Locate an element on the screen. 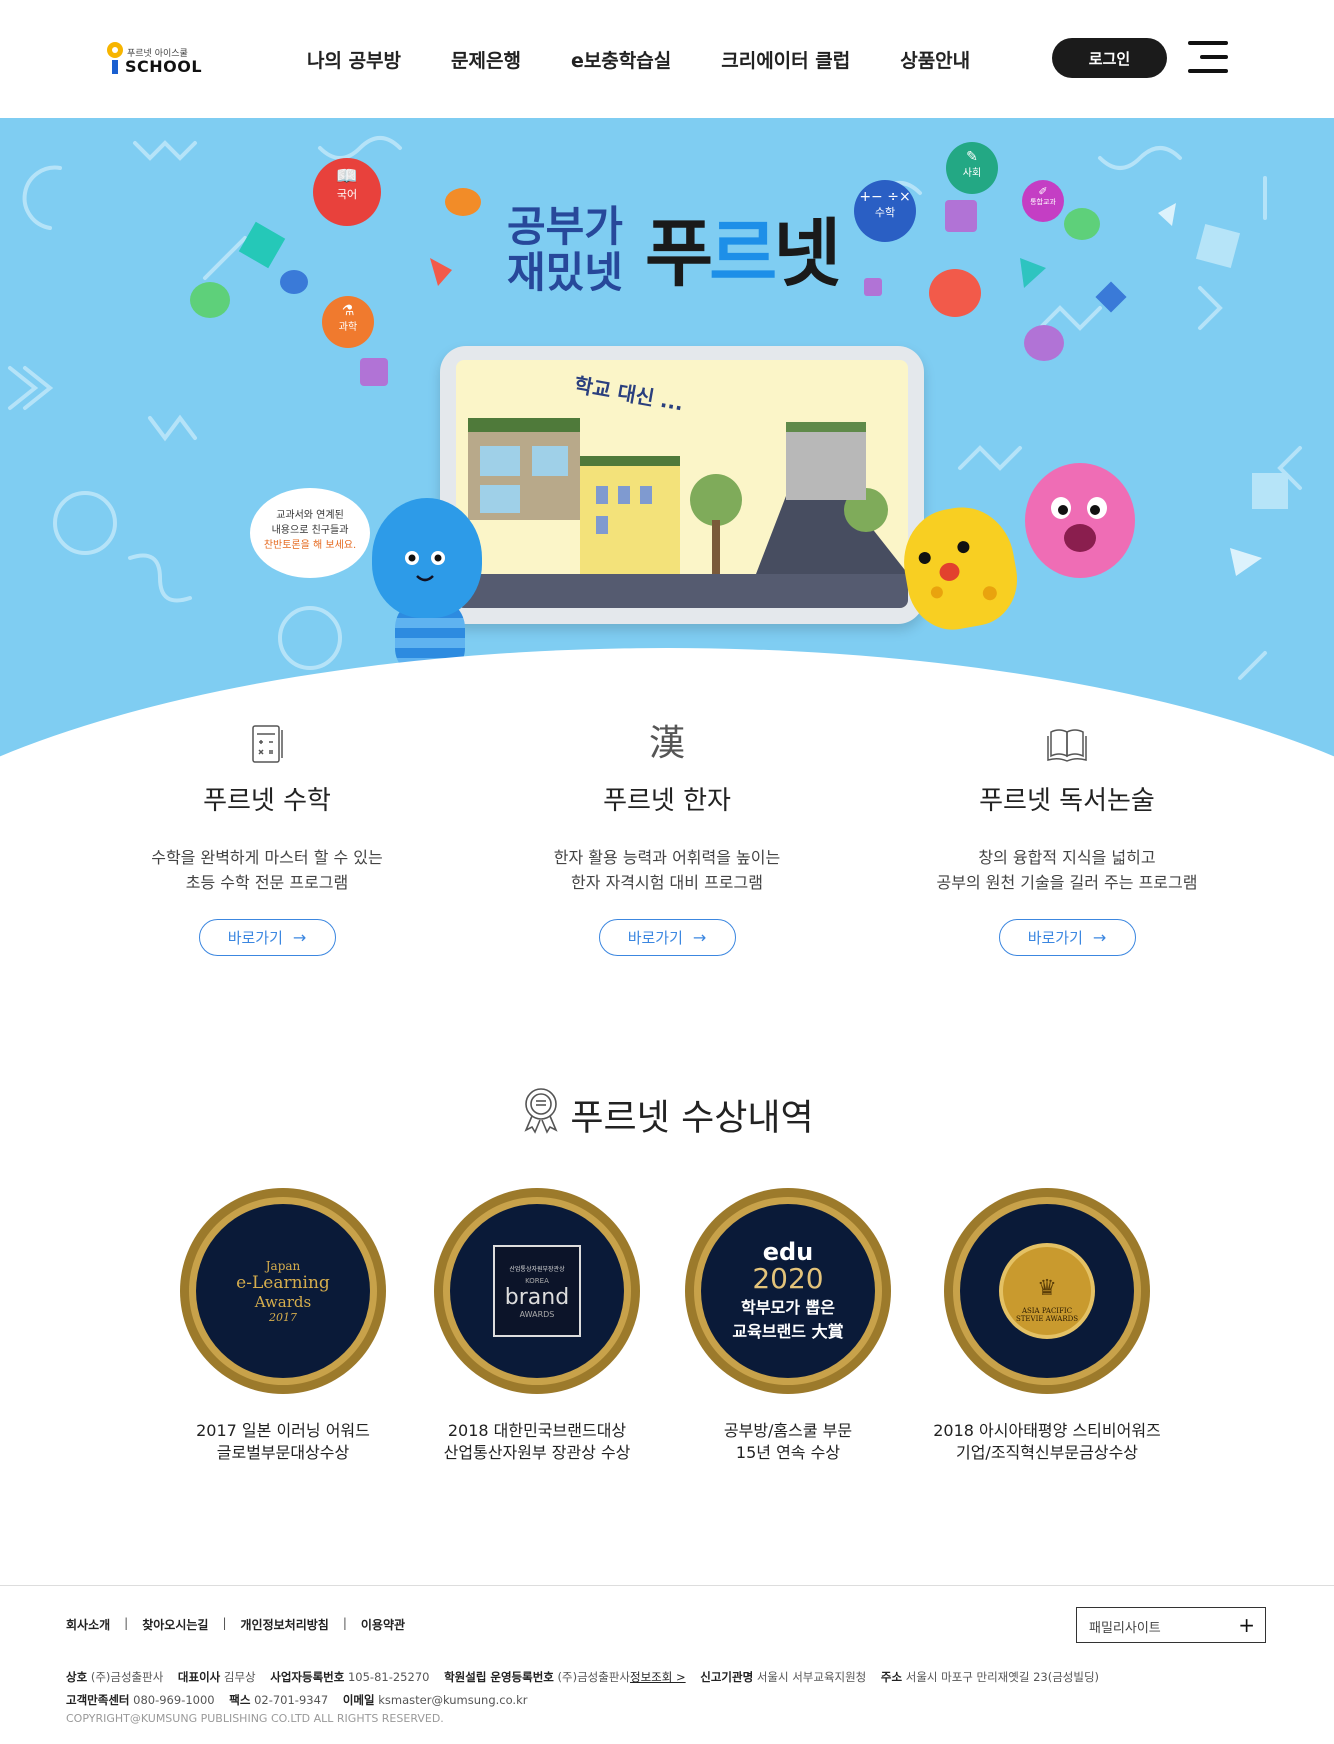 The height and width of the screenshot is (1744, 1334). logo: 푸르넷 아이스쿨 SCHOOL is located at coordinates (155, 60).